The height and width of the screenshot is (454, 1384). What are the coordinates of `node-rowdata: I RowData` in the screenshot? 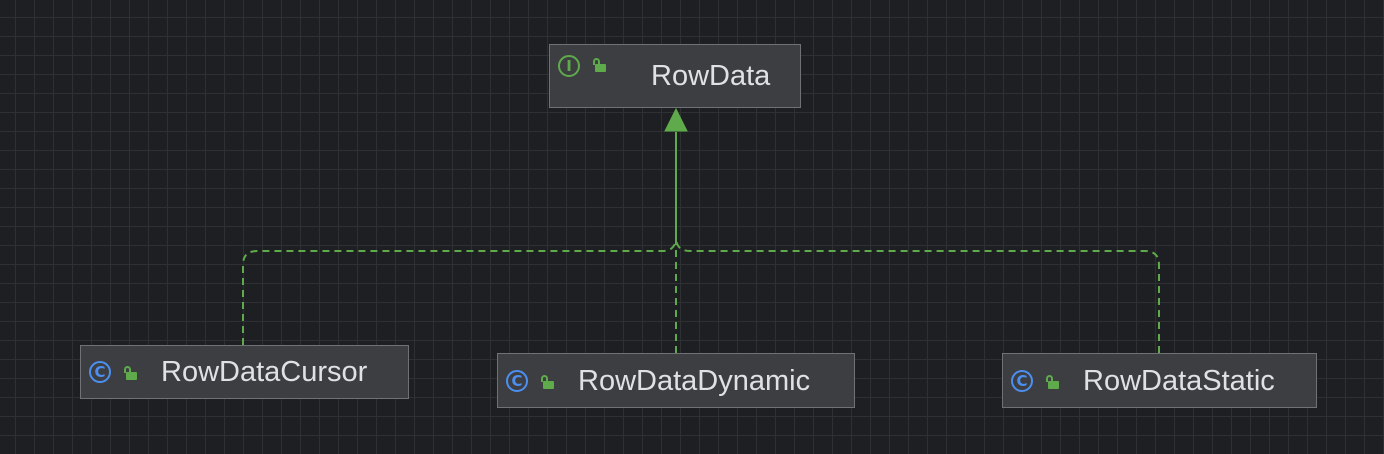 It's located at (675, 76).